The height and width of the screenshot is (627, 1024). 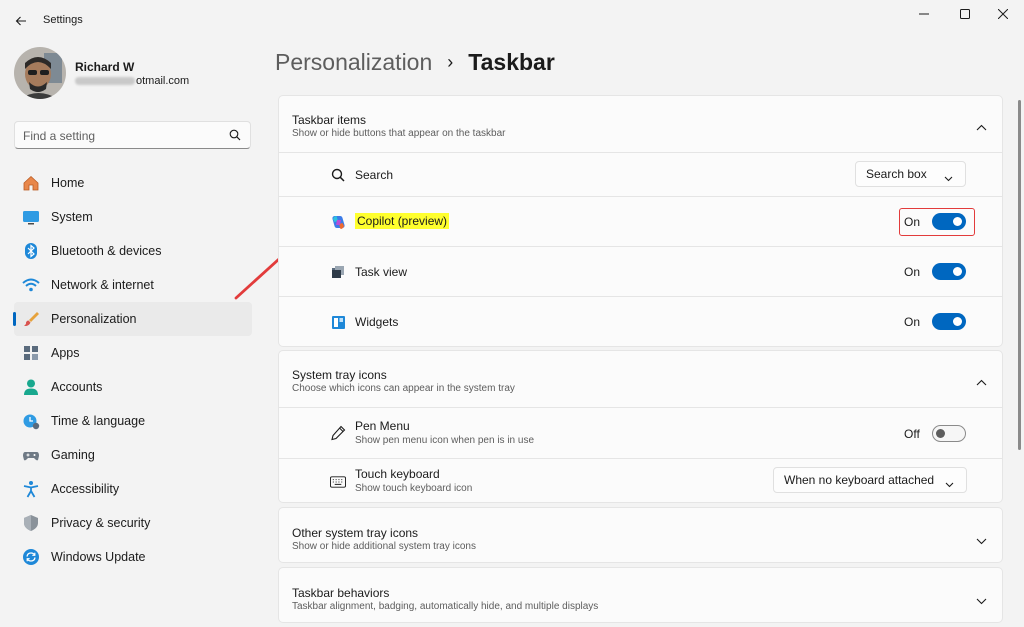 I want to click on section-title: Taskbar behaviors, so click(x=341, y=593).